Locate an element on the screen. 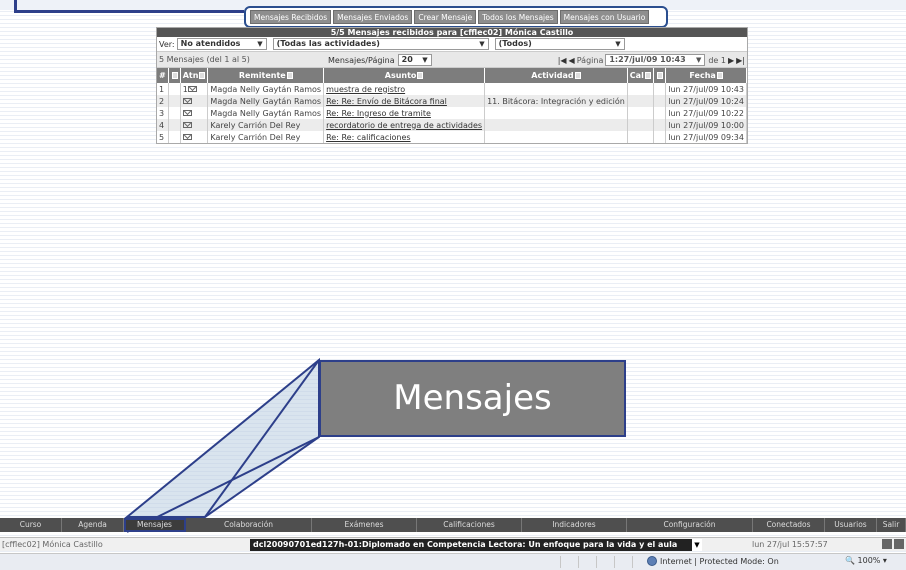 This screenshot has width=906, height=570. status-datetime: lun 27/jul 15:57:57 is located at coordinates (790, 544).